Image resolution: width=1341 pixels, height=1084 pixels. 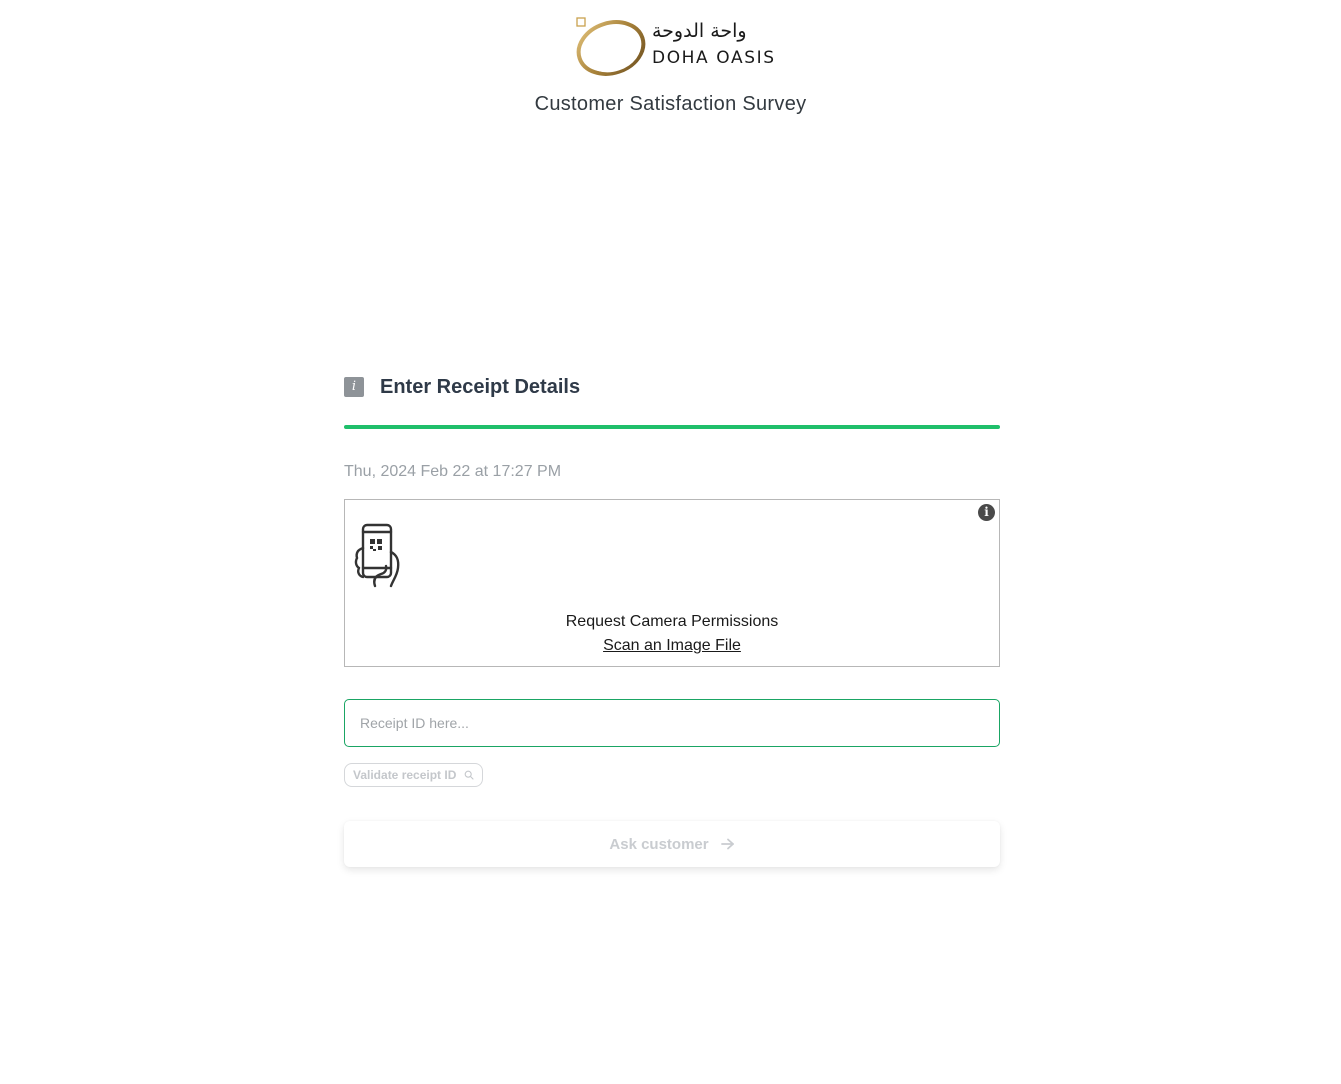 I want to click on validate-receipt-label: Validate receipt ID, so click(x=405, y=775).